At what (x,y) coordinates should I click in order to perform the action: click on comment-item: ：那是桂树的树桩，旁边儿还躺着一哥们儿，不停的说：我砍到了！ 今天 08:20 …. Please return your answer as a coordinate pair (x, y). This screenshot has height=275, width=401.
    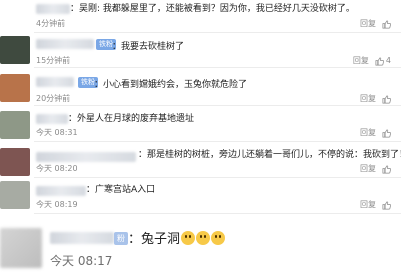
    Looking at the image, I should click on (200, 161).